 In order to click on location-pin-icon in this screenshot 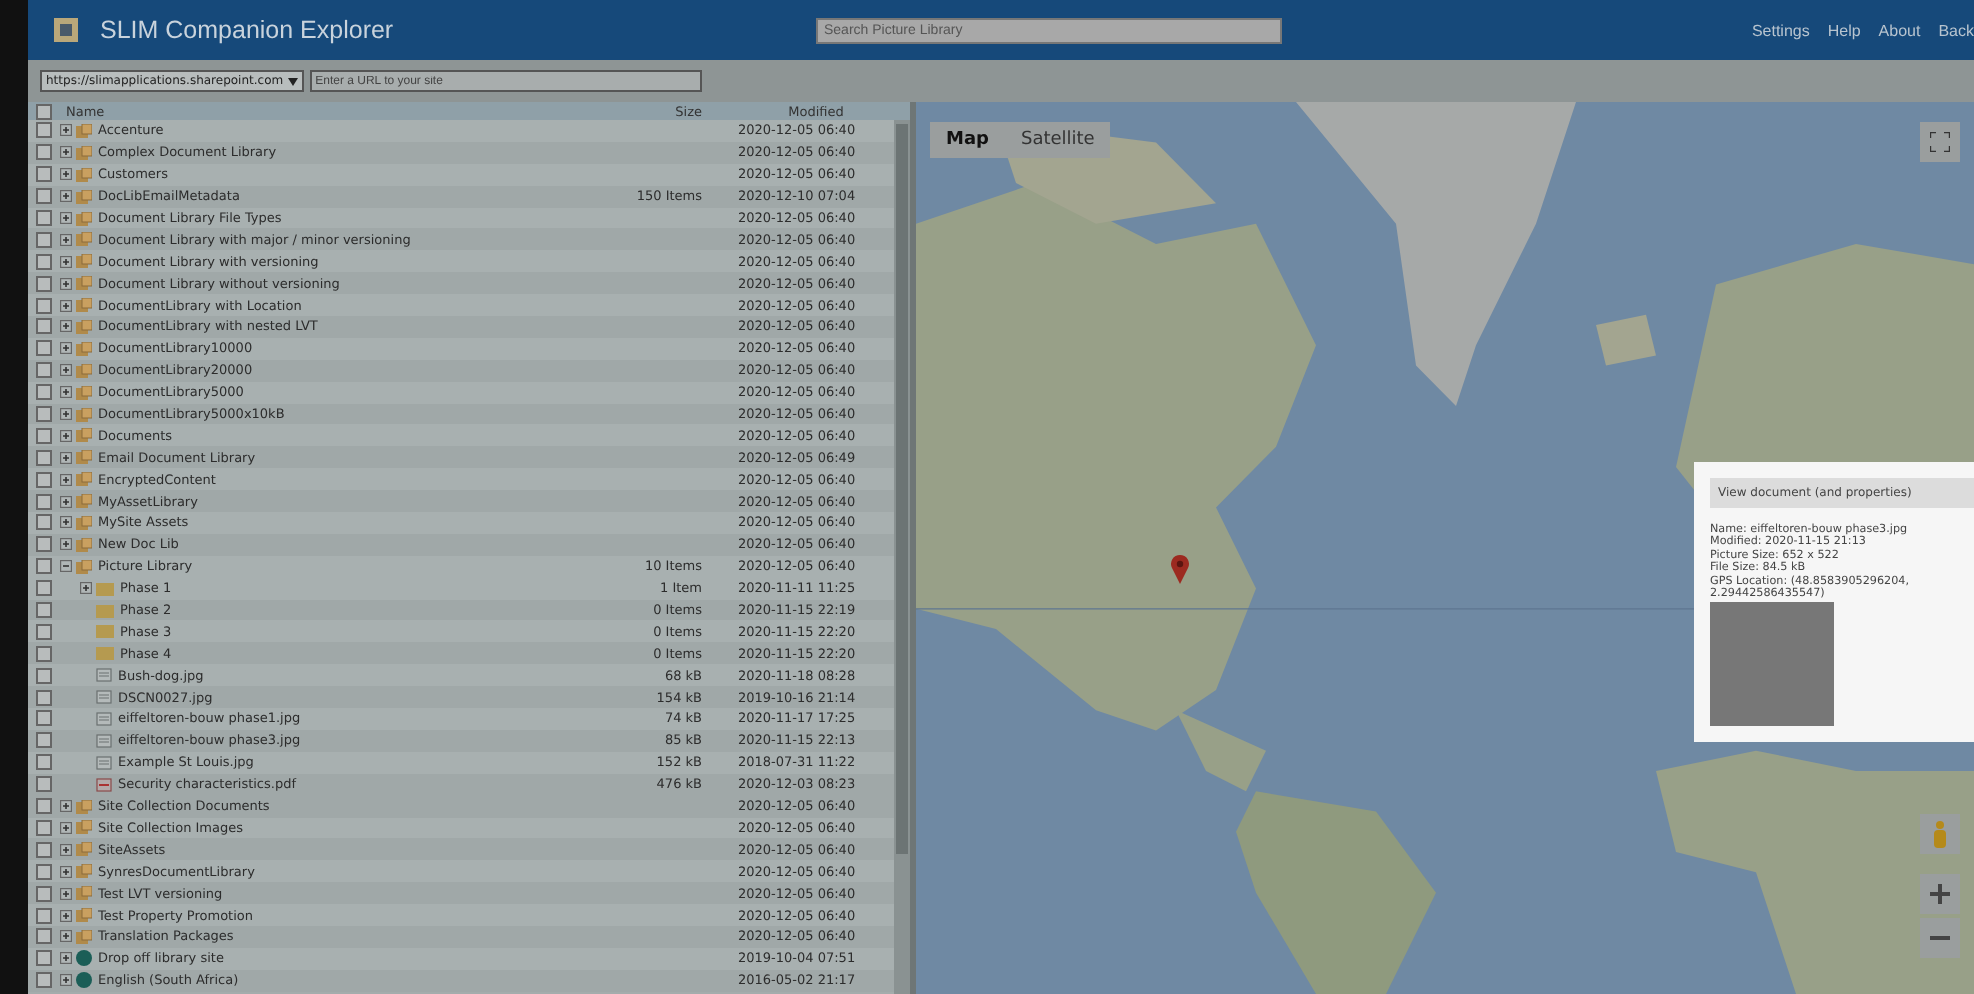, I will do `click(1180, 569)`.